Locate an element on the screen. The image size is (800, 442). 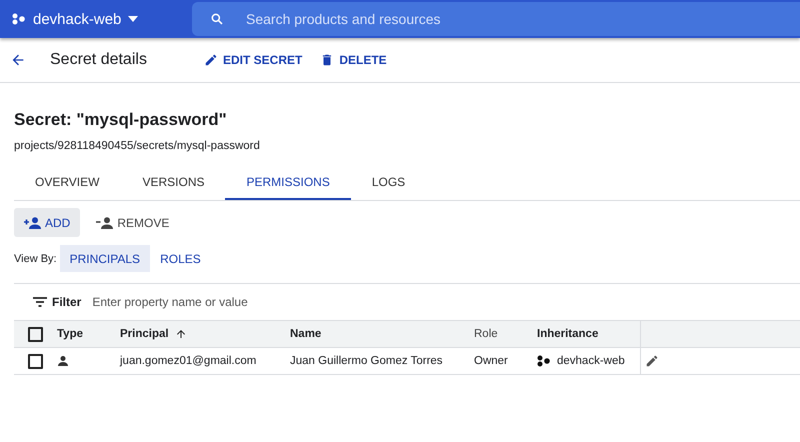
remove-person-icon is located at coordinates (105, 222).